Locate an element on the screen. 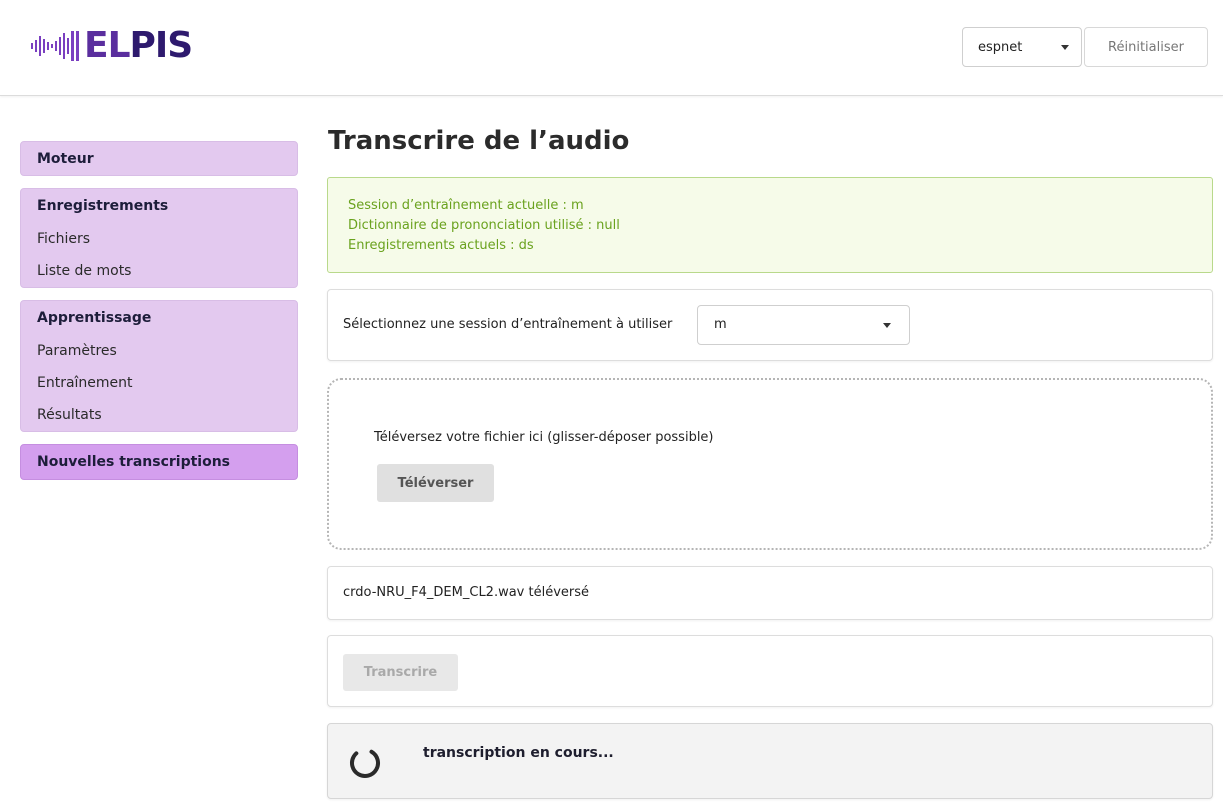 The image size is (1223, 810). sidebar-group-nouvelles-transcriptions: Nouvelles transcriptions is located at coordinates (159, 462).